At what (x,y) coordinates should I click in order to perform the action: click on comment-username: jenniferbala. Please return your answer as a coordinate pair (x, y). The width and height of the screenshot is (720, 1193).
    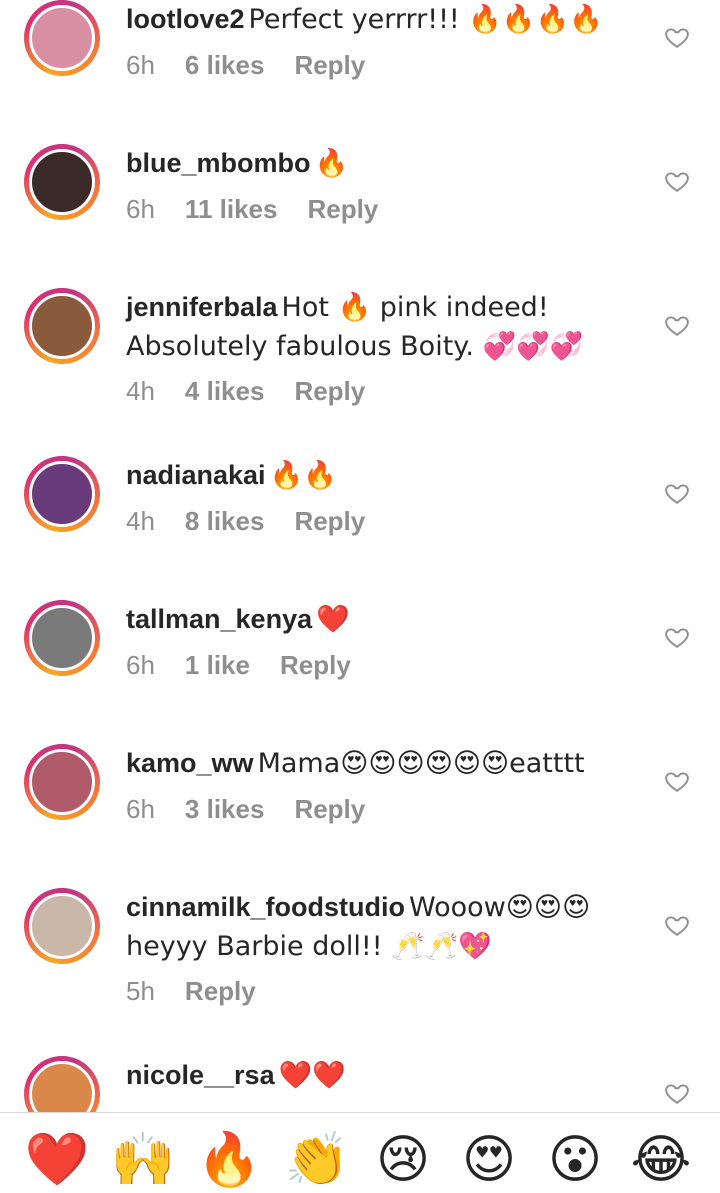
    Looking at the image, I should click on (202, 307).